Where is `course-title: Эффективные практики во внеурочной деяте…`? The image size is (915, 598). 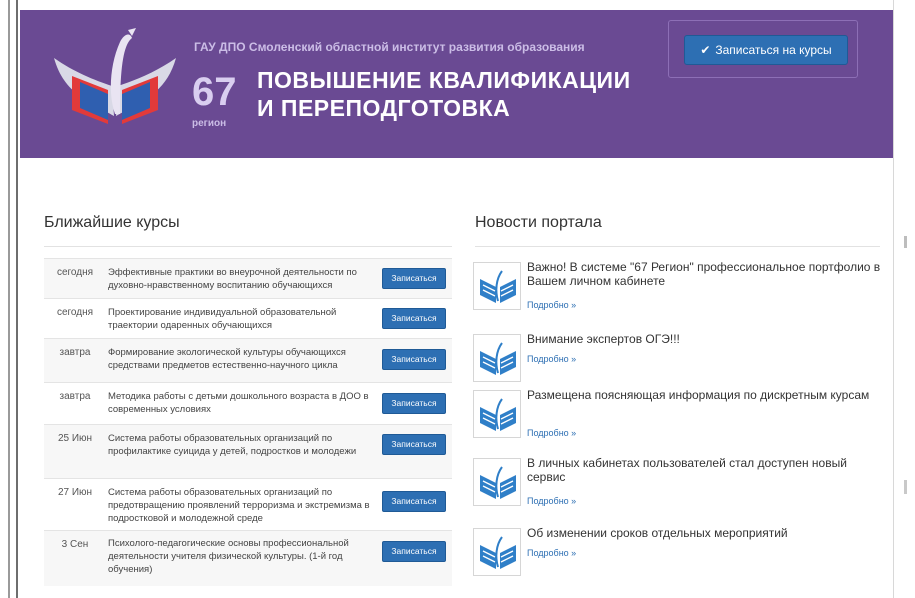 course-title: Эффективные практики во внеурочной деяте… is located at coordinates (243, 279).